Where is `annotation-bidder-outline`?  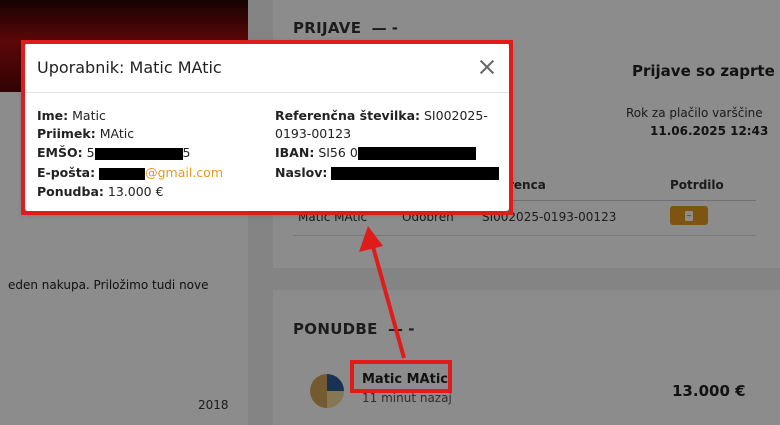
annotation-bidder-outline is located at coordinates (401, 376).